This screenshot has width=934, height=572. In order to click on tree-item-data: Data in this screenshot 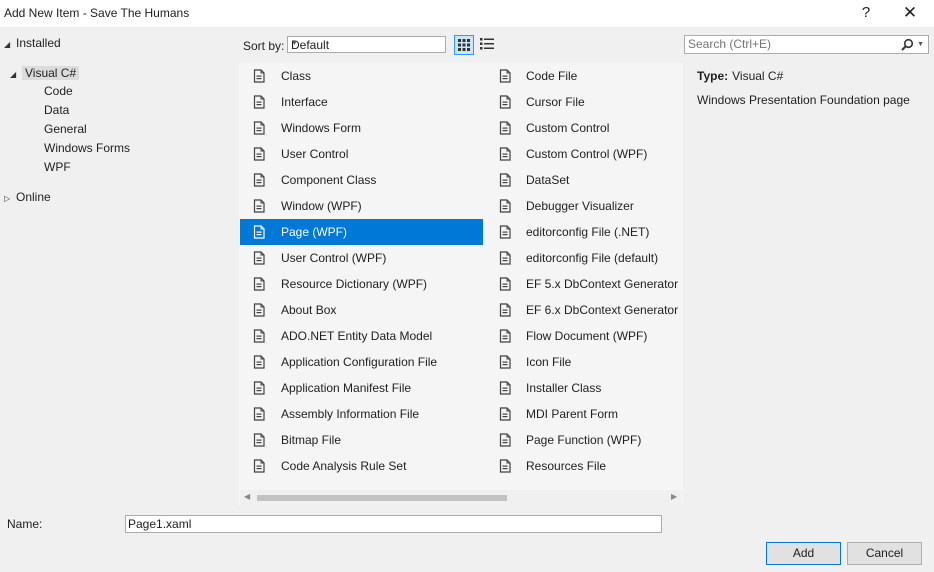, I will do `click(56, 110)`.